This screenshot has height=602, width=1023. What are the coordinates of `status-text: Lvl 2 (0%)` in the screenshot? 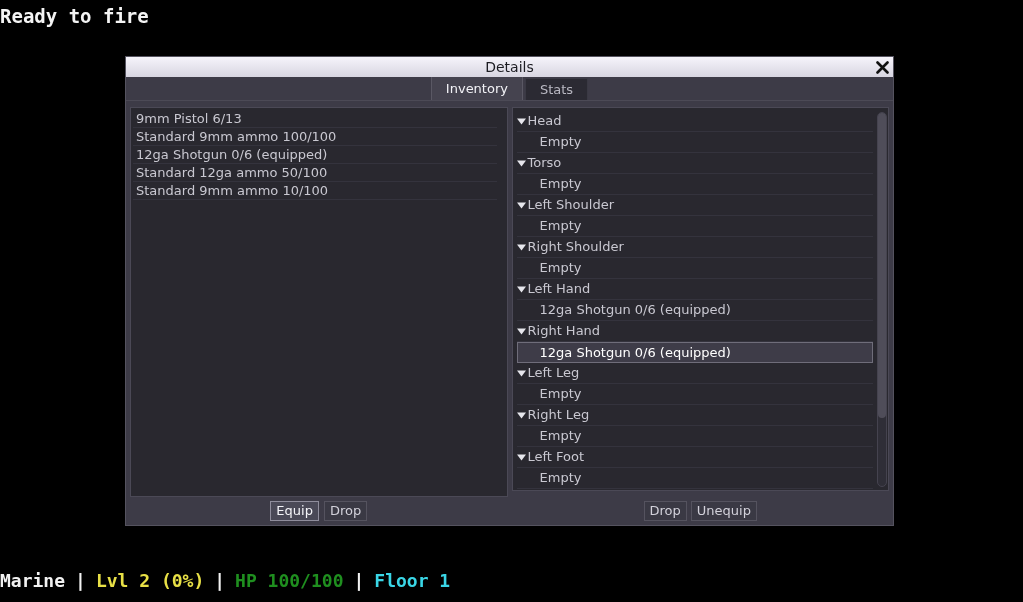 It's located at (150, 581).